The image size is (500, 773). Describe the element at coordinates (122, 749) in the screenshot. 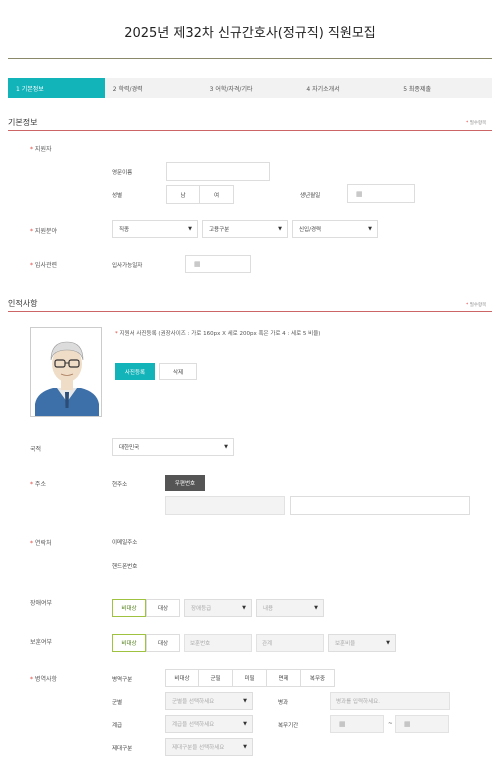

I see `discharge-label: 제대구분` at that location.